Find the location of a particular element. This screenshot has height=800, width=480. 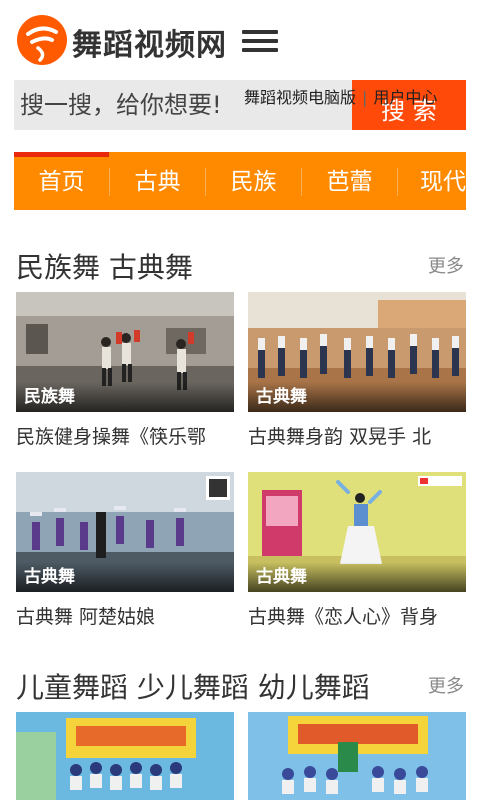

nav-active-indicator is located at coordinates (61, 154).